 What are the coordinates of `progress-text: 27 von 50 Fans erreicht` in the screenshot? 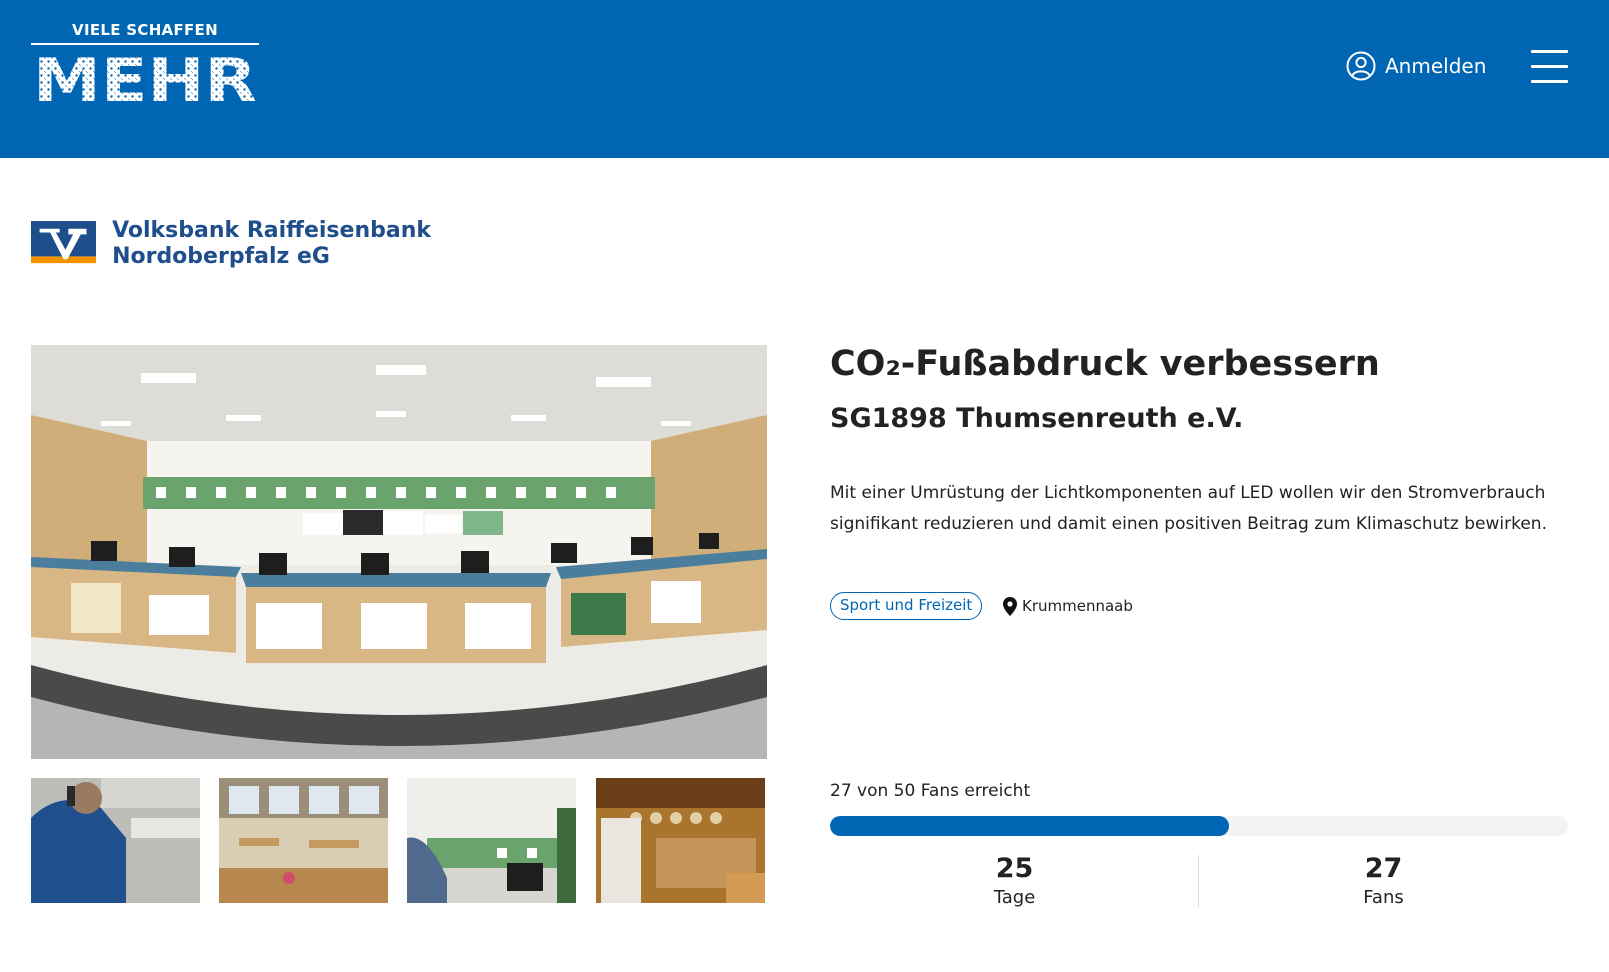 It's located at (930, 791).